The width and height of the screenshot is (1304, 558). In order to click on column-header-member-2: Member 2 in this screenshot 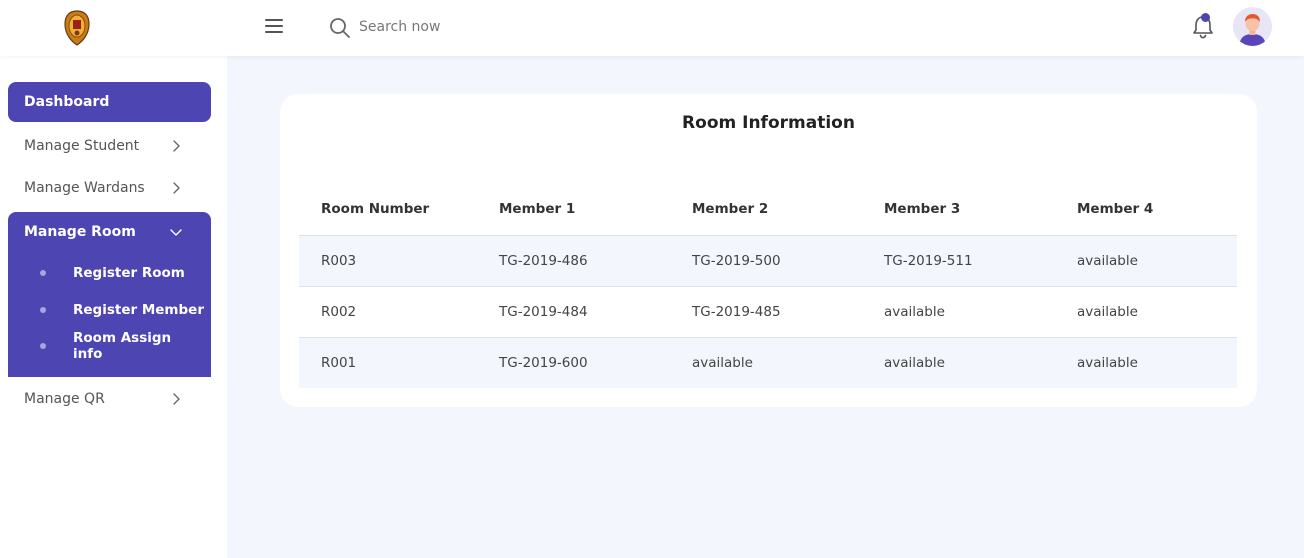, I will do `click(788, 209)`.